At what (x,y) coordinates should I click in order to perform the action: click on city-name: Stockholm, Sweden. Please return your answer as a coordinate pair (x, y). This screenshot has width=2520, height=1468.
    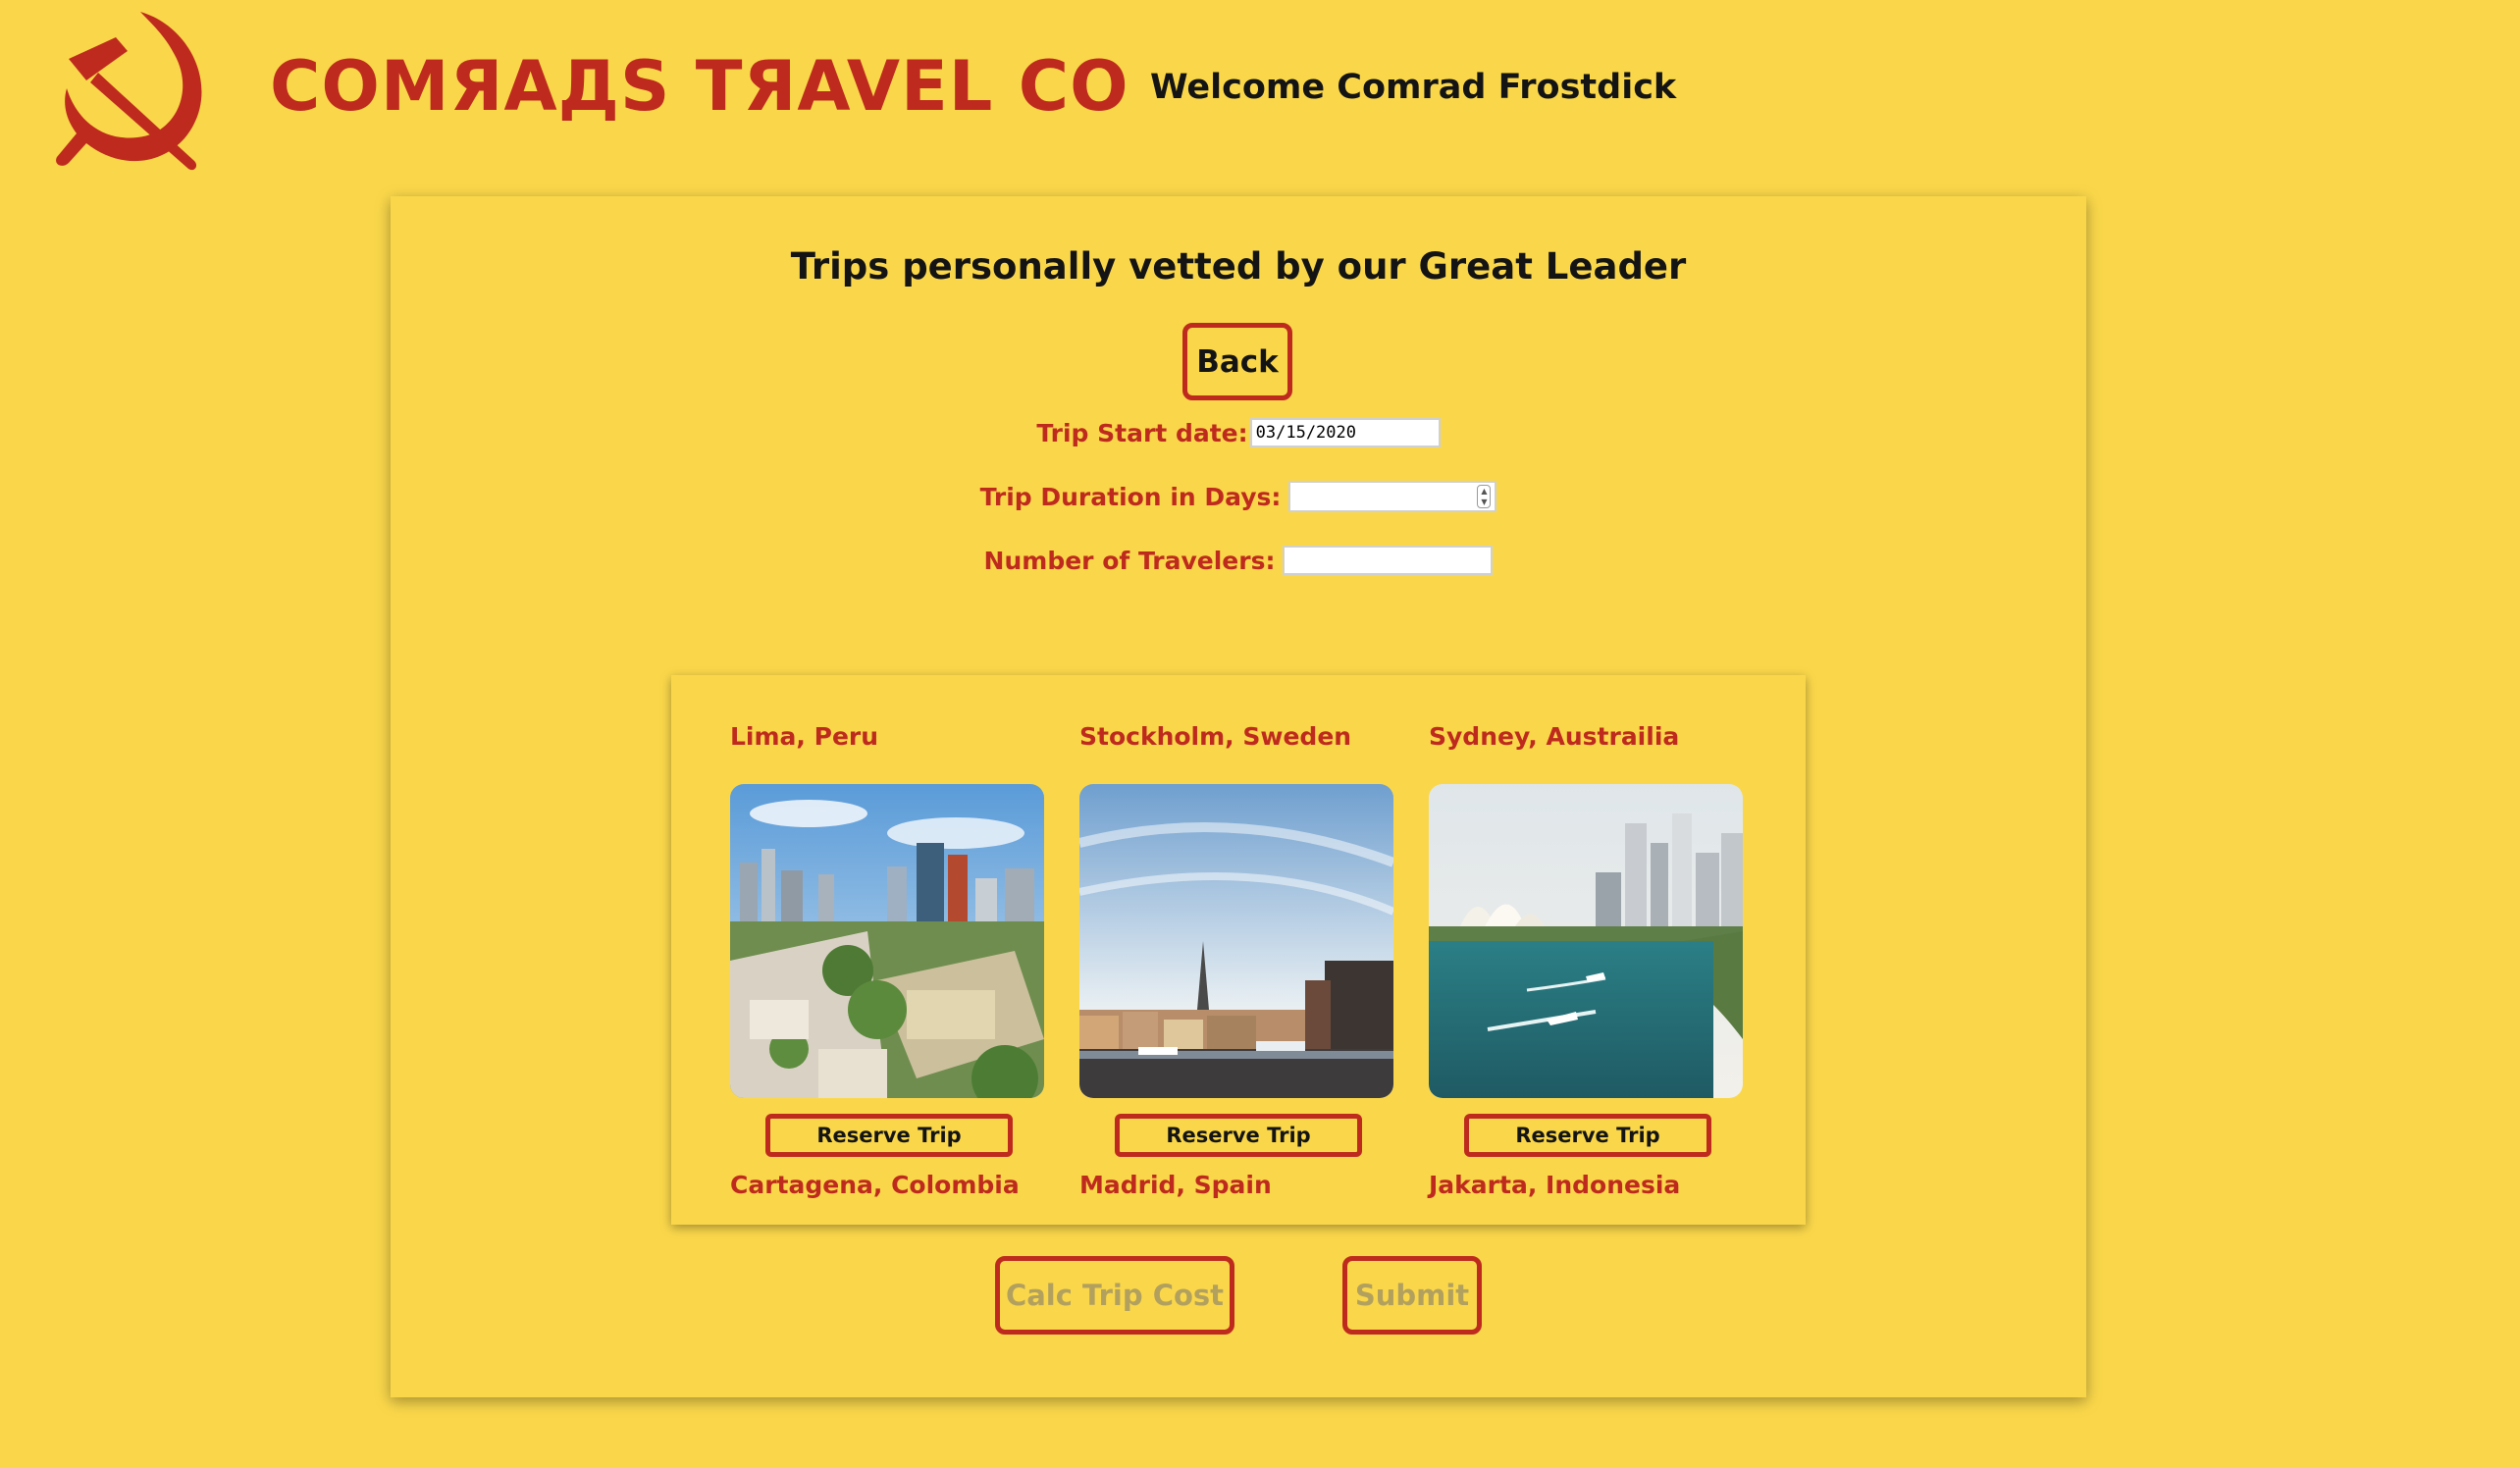
    Looking at the image, I should click on (1215, 736).